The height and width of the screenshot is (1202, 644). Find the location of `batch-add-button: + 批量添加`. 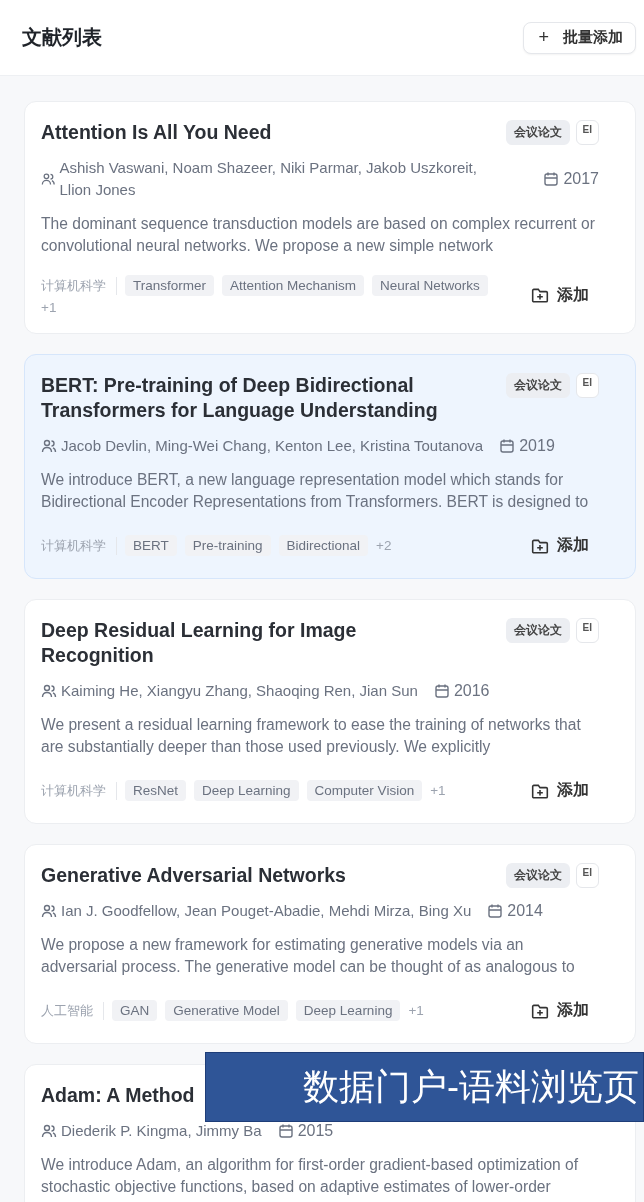

batch-add-button: + 批量添加 is located at coordinates (579, 37).